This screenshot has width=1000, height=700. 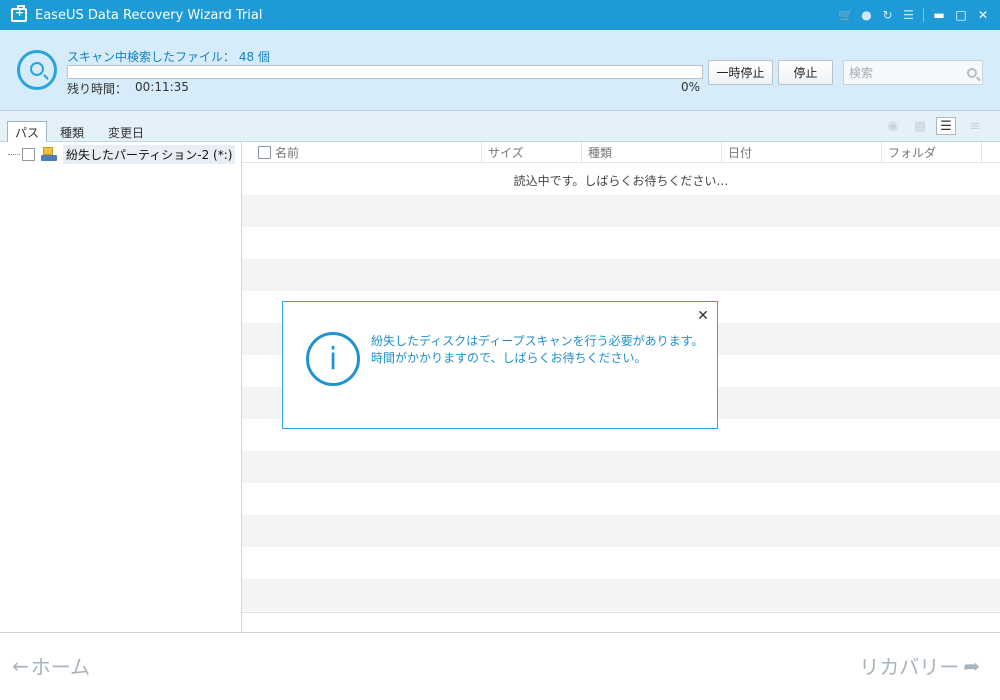 What do you see at coordinates (49, 154) in the screenshot?
I see `partition-drive-icon` at bounding box center [49, 154].